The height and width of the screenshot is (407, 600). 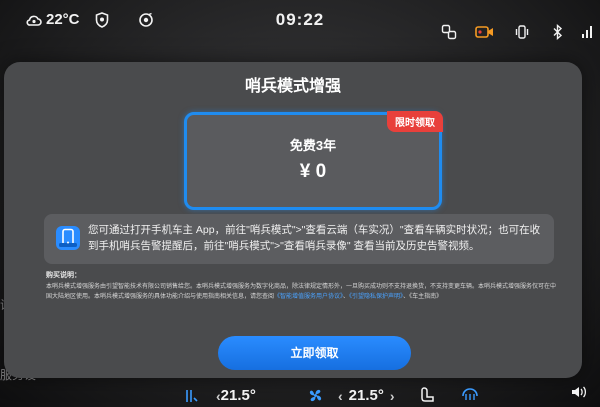 I want to click on offer-card: 限时领取 免费3年 ¥ 0, so click(x=313, y=160).